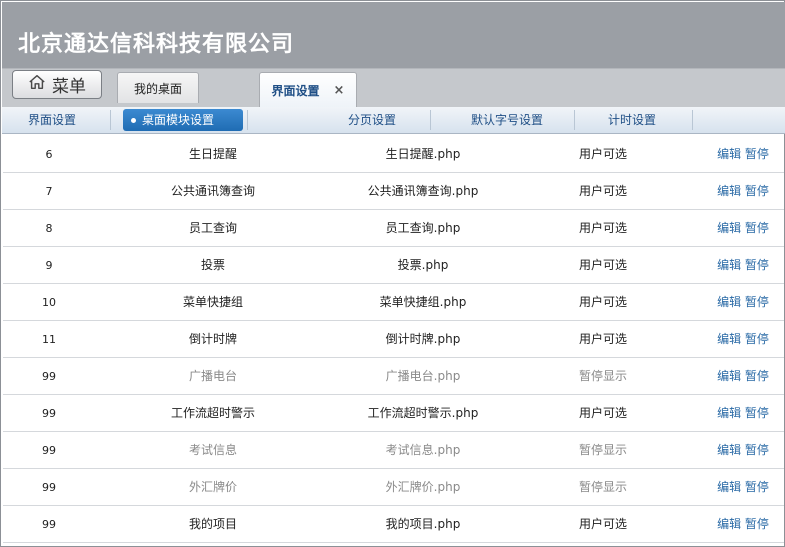 The width and height of the screenshot is (785, 547). What do you see at coordinates (178, 120) in the screenshot?
I see `subnav-item-label: 桌面模块设置` at bounding box center [178, 120].